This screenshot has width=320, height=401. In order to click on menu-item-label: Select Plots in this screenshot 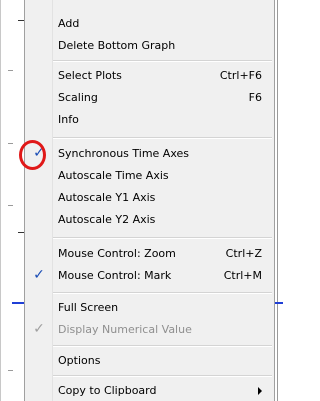, I will do `click(90, 75)`.